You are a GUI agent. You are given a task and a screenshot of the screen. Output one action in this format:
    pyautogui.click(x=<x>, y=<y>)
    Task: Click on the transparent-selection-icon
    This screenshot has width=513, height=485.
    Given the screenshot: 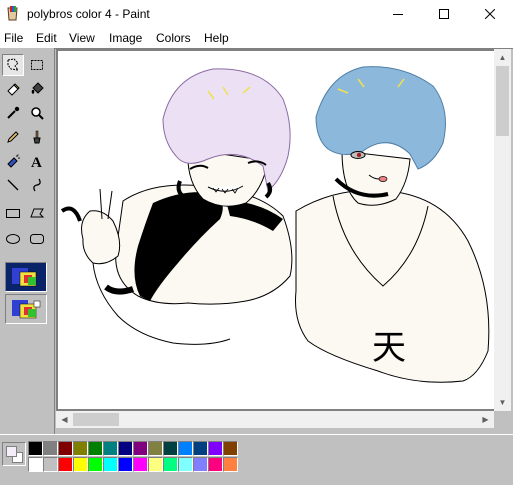 What is the action you would take?
    pyautogui.click(x=26, y=309)
    